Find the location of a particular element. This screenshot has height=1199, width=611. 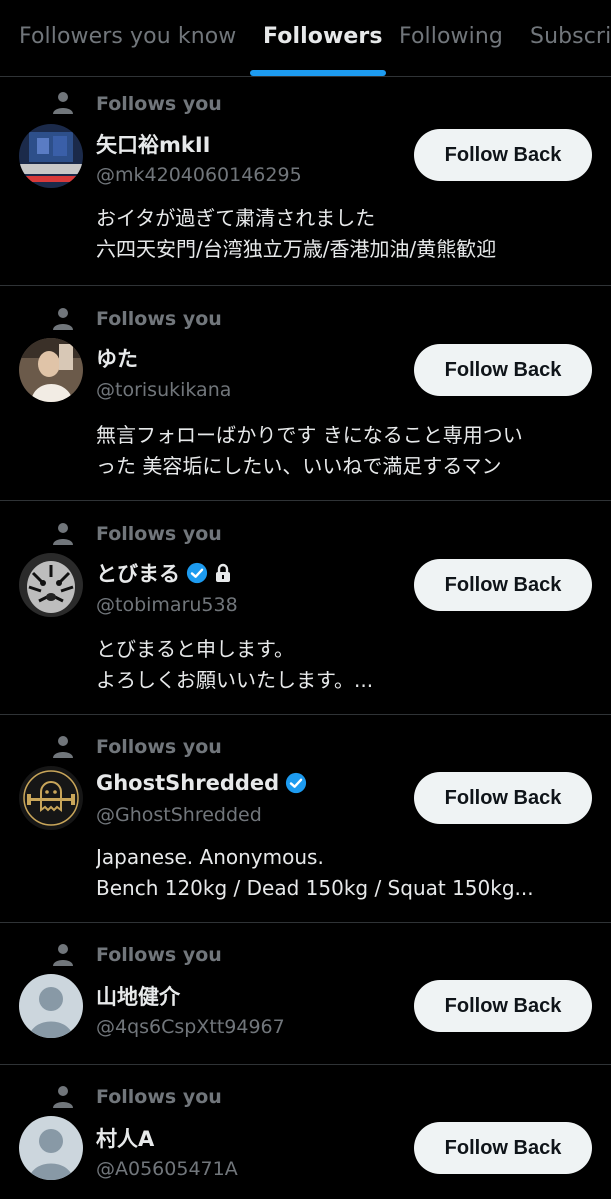

user-handle: @mk4204060146295 is located at coordinates (199, 175).